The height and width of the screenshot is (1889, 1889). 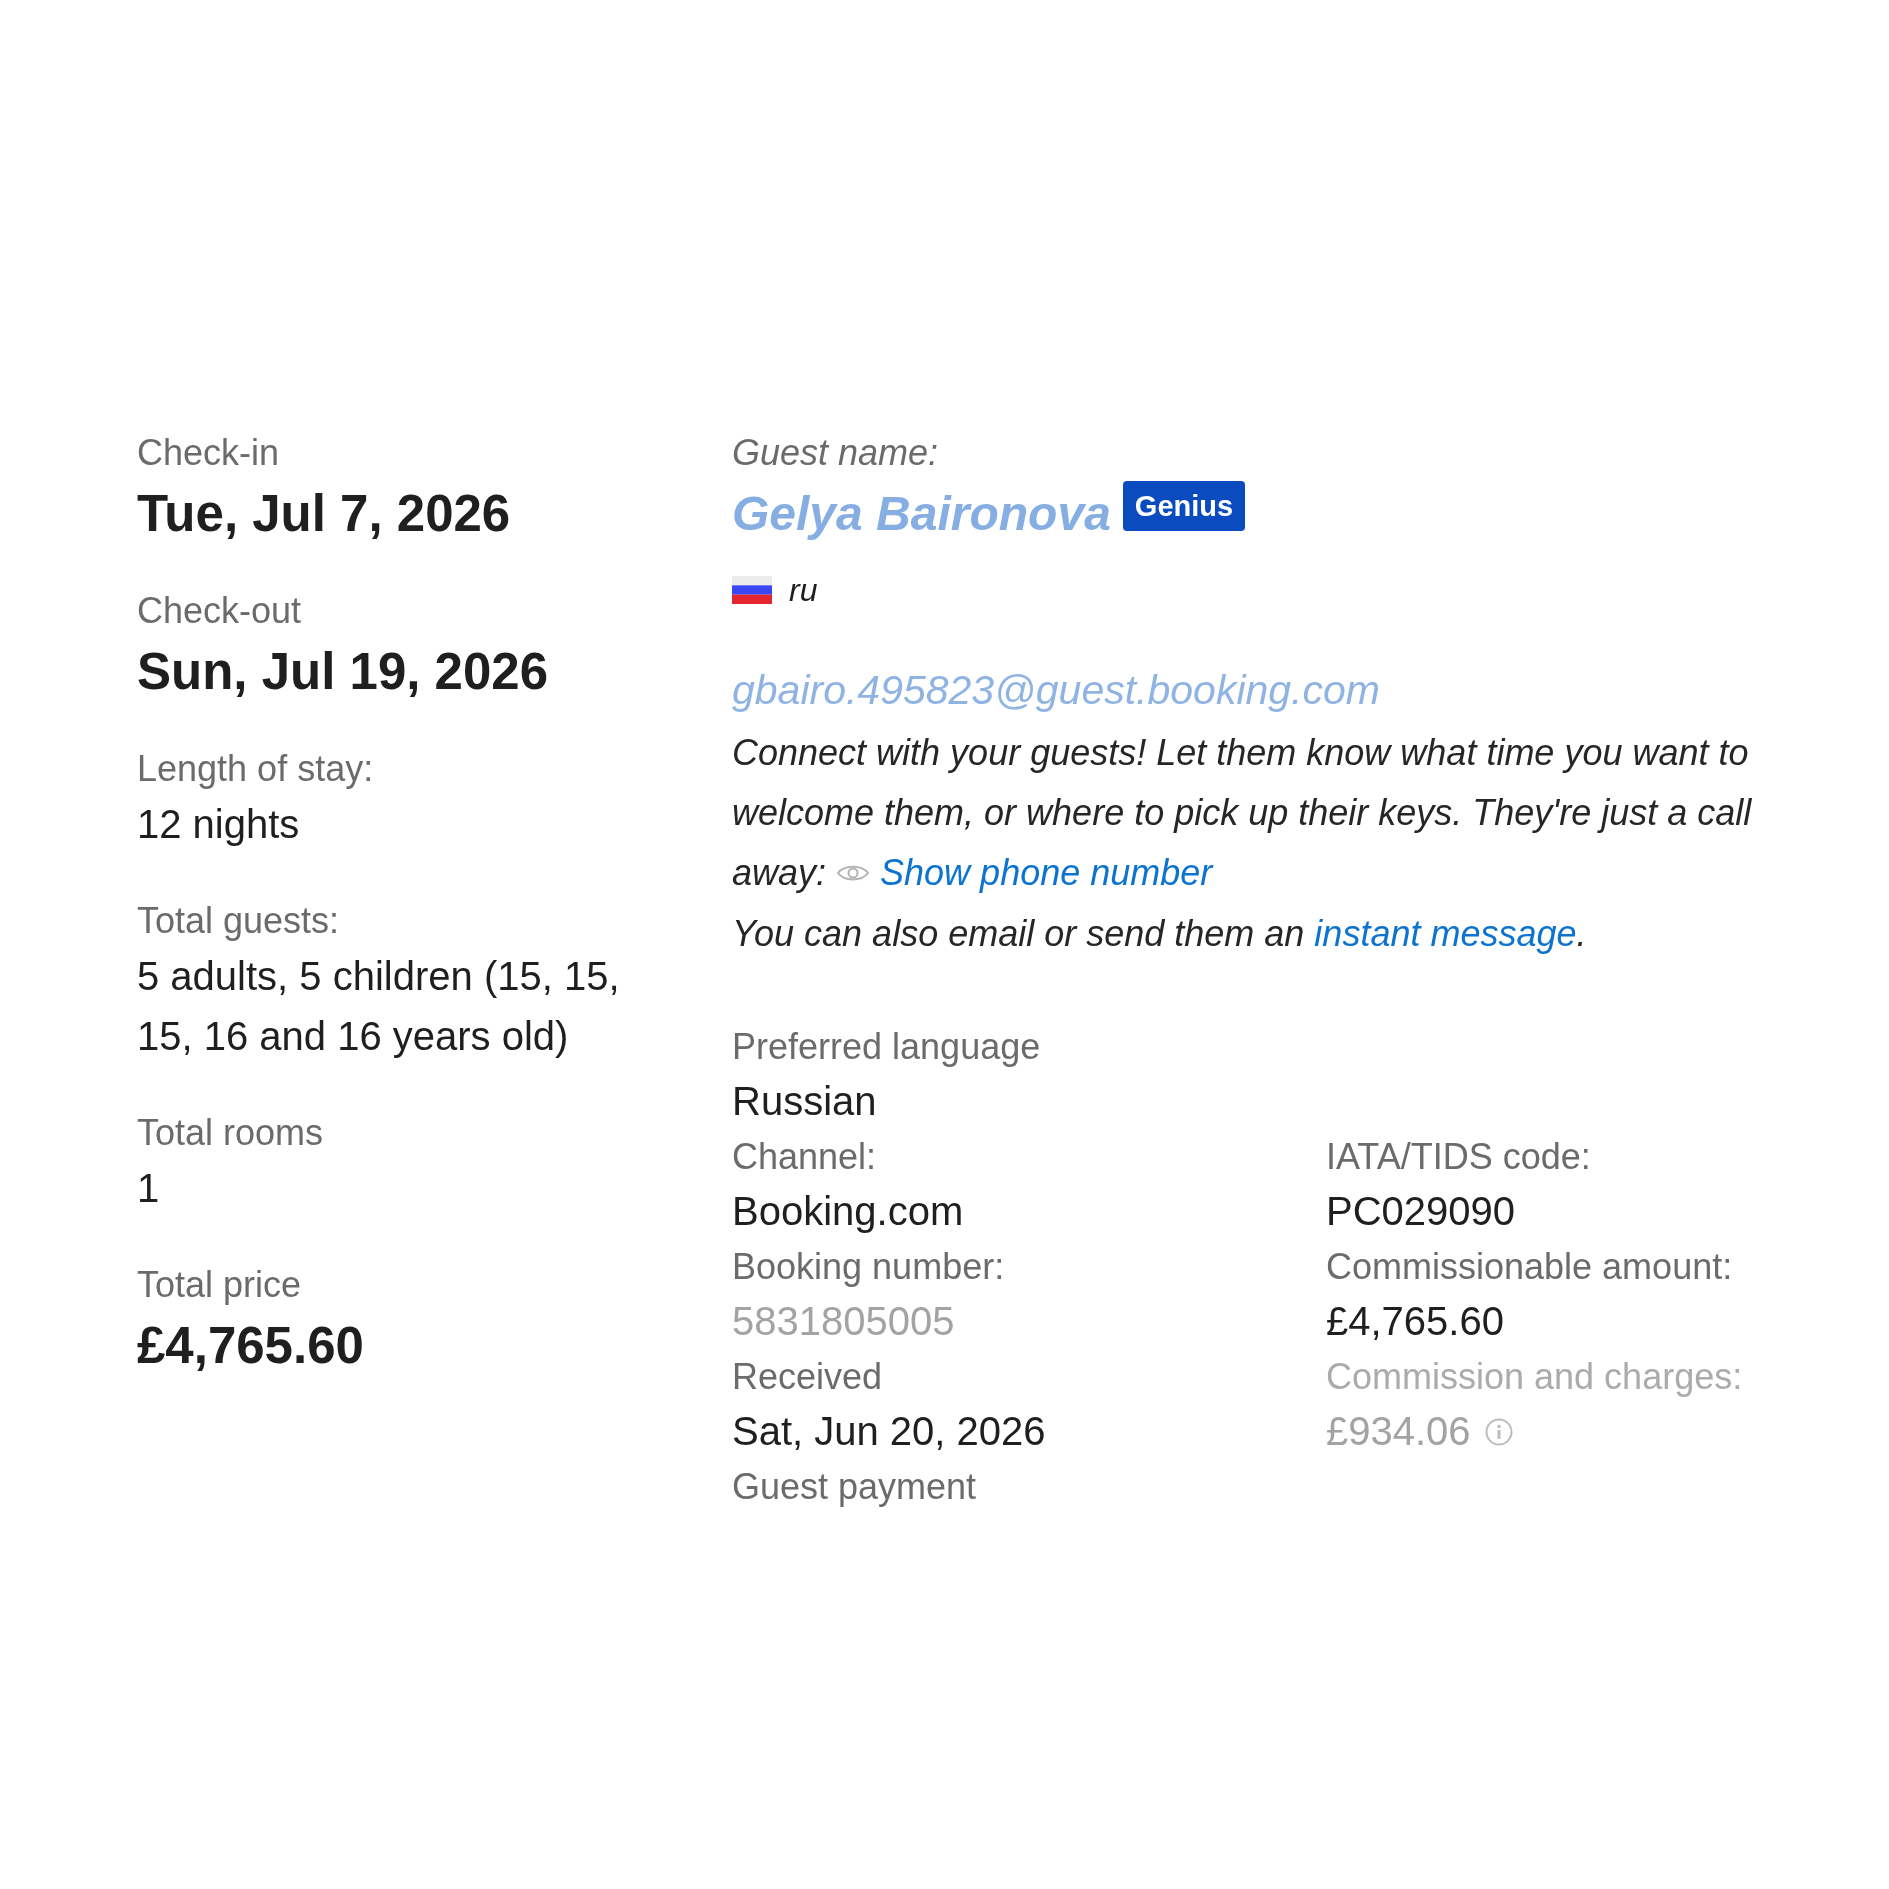 I want to click on guest-email: gbairo.495823@guest.booking.com, so click(x=1056, y=690).